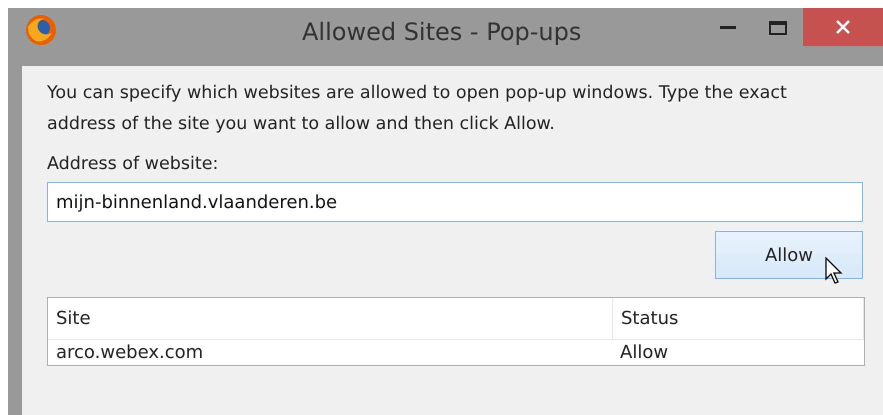 The image size is (883, 415). What do you see at coordinates (728, 28) in the screenshot?
I see `minimize-icon` at bounding box center [728, 28].